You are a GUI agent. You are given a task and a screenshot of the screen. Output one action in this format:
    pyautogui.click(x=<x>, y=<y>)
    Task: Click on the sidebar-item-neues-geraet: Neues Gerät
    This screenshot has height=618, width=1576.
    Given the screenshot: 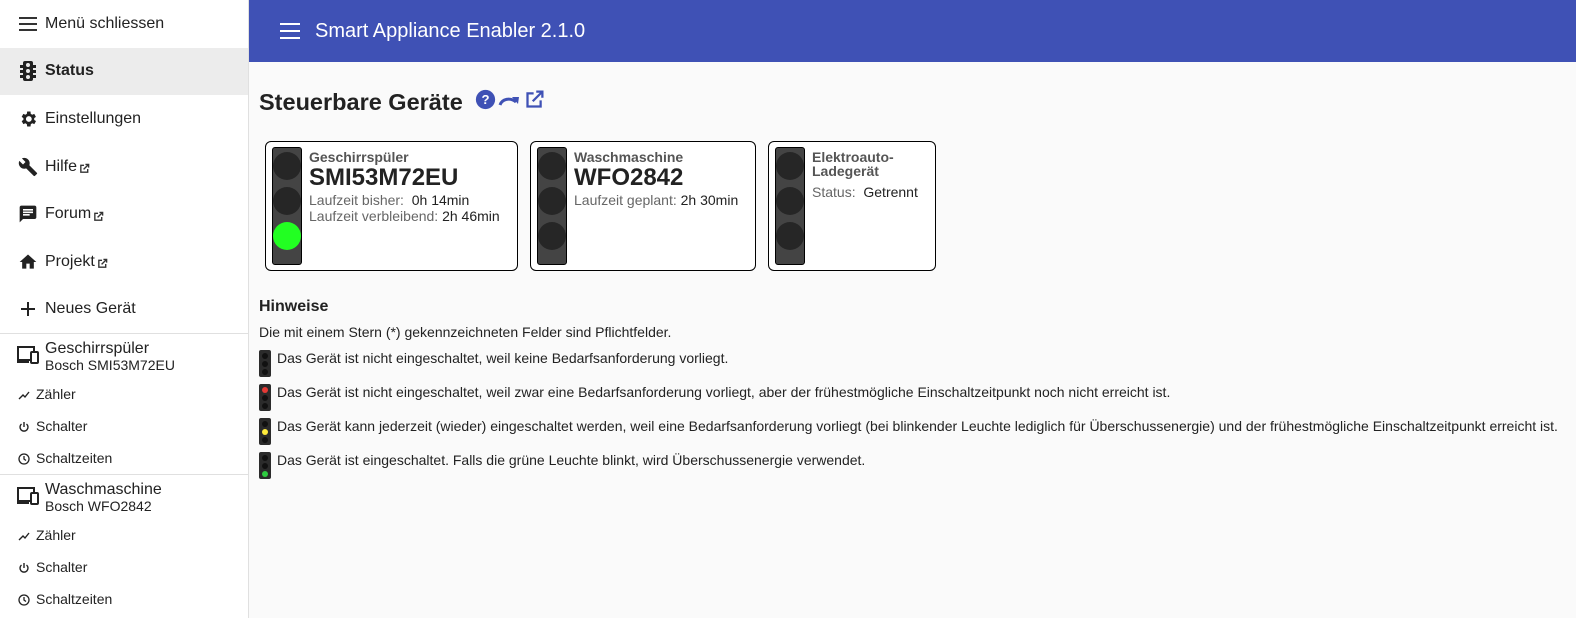 What is the action you would take?
    pyautogui.click(x=124, y=310)
    